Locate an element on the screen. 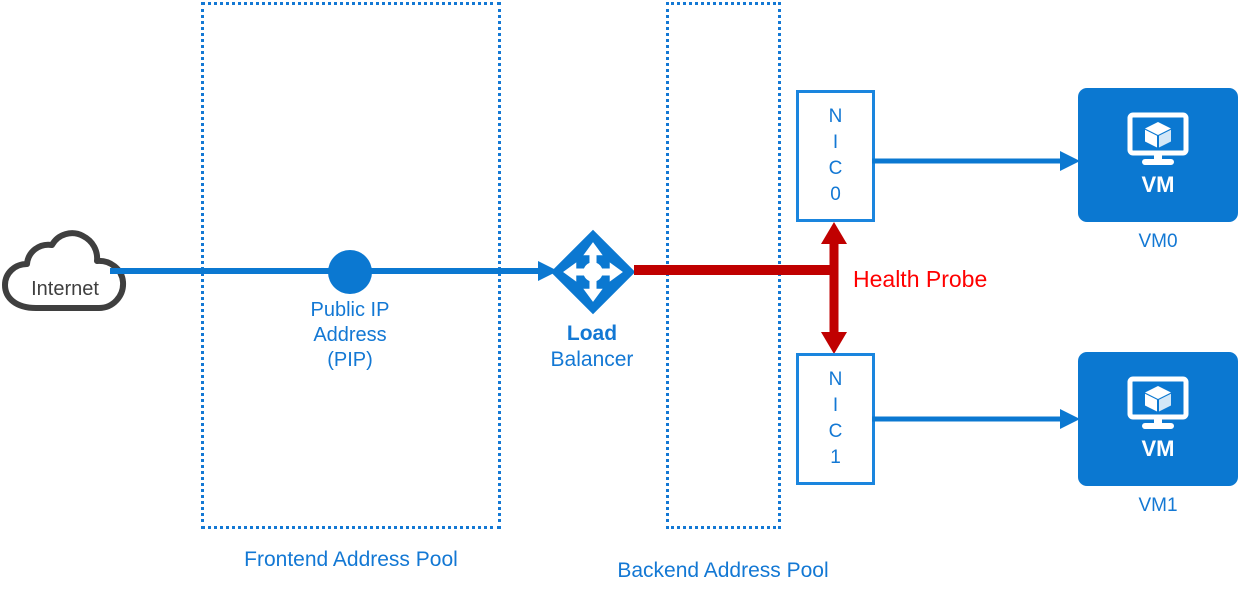 The width and height of the screenshot is (1241, 602). public-ip-line-2: Address is located at coordinates (350, 335).